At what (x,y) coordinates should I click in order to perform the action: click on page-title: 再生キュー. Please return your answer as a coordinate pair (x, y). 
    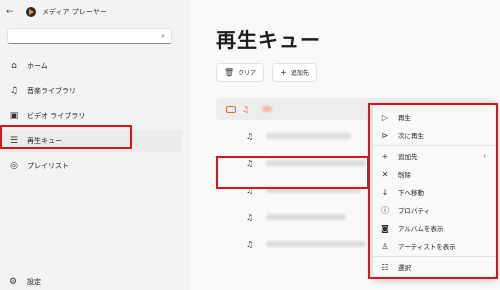
    Looking at the image, I should click on (268, 40).